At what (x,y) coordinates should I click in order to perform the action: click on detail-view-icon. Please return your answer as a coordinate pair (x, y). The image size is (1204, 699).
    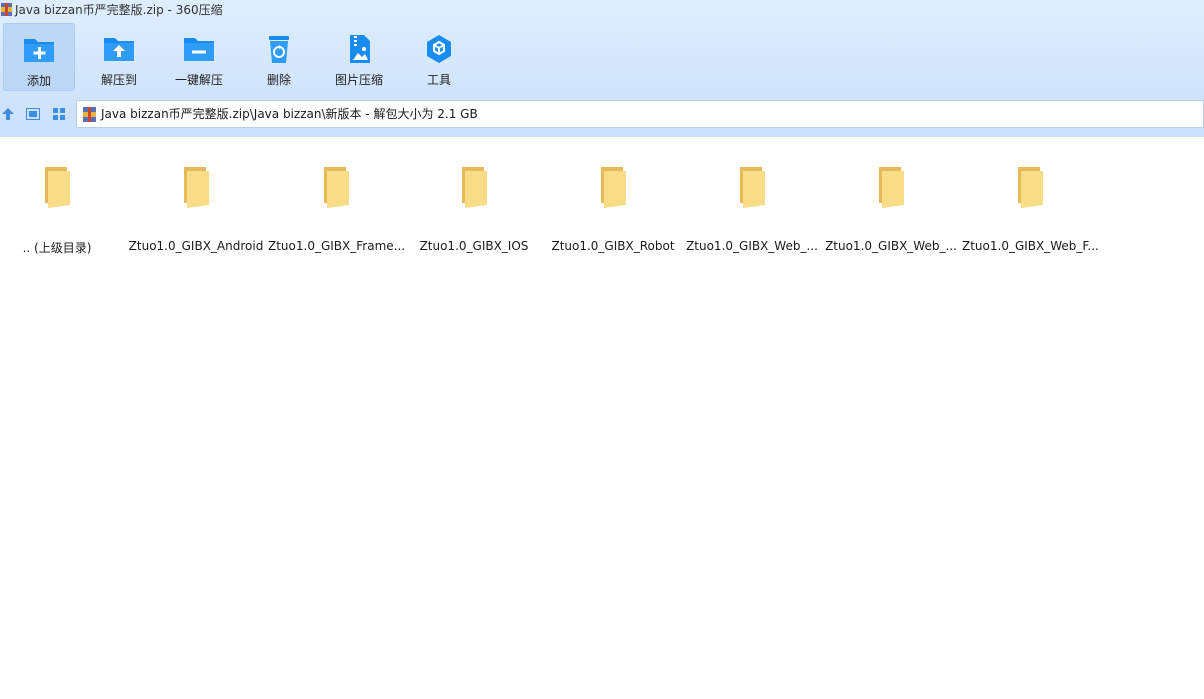
    Looking at the image, I should click on (33, 114).